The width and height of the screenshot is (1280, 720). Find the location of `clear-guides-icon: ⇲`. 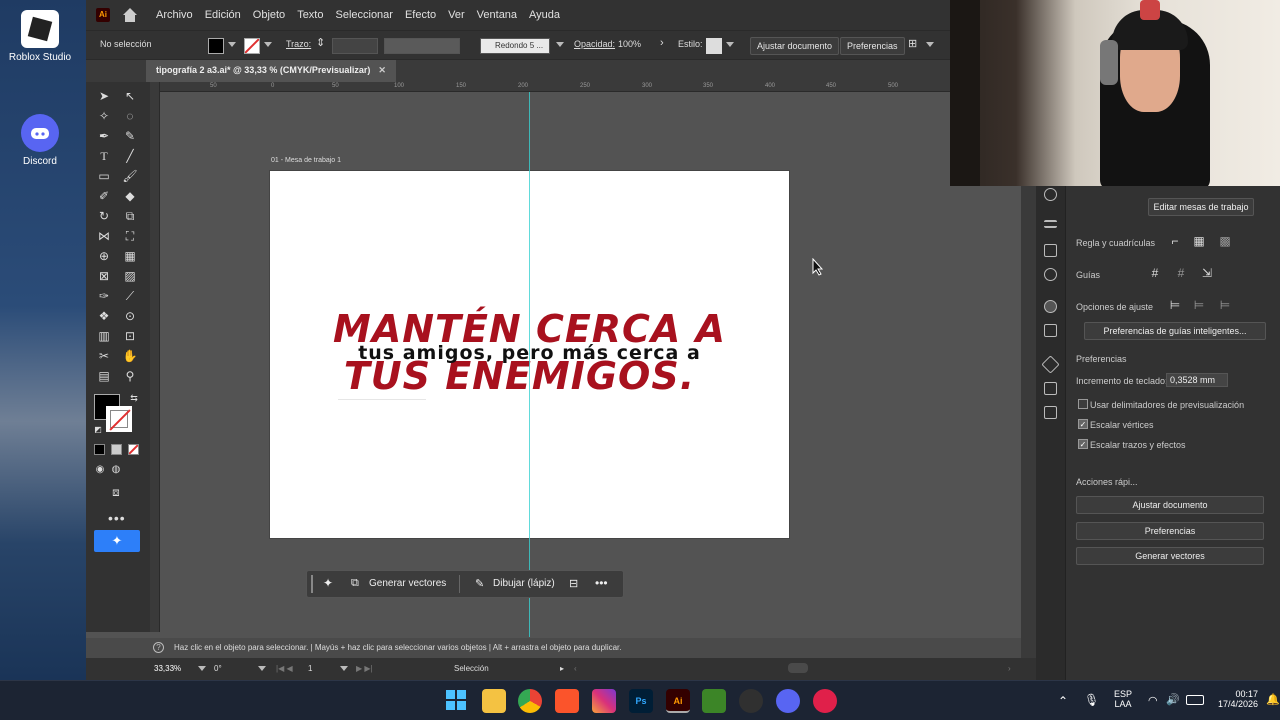

clear-guides-icon: ⇲ is located at coordinates (1207, 273).